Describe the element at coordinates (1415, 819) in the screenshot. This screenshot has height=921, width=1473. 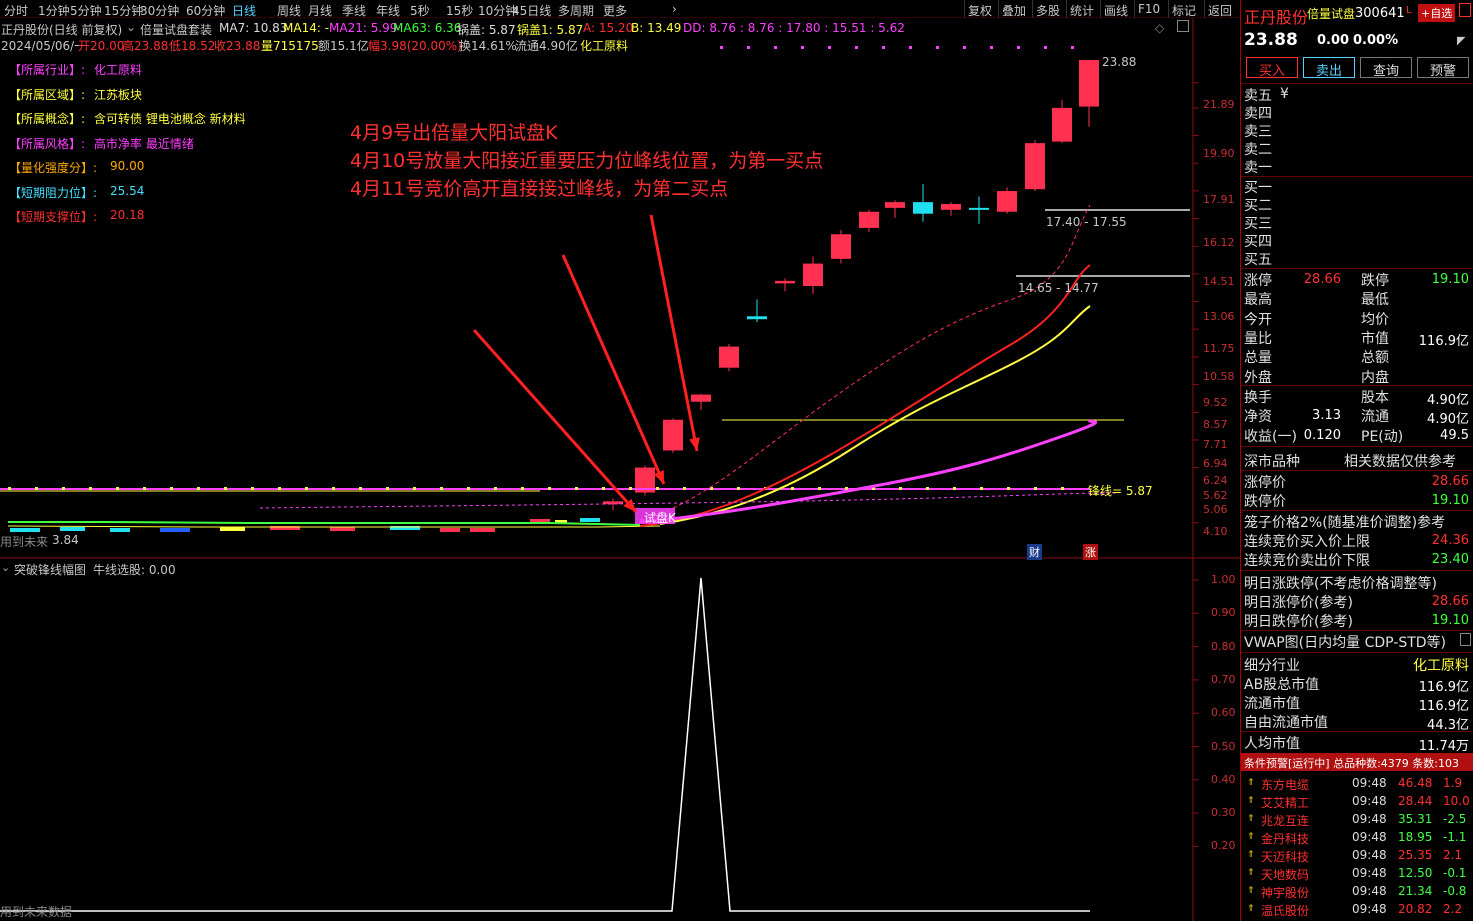
I see `warn-price: 35.31` at that location.